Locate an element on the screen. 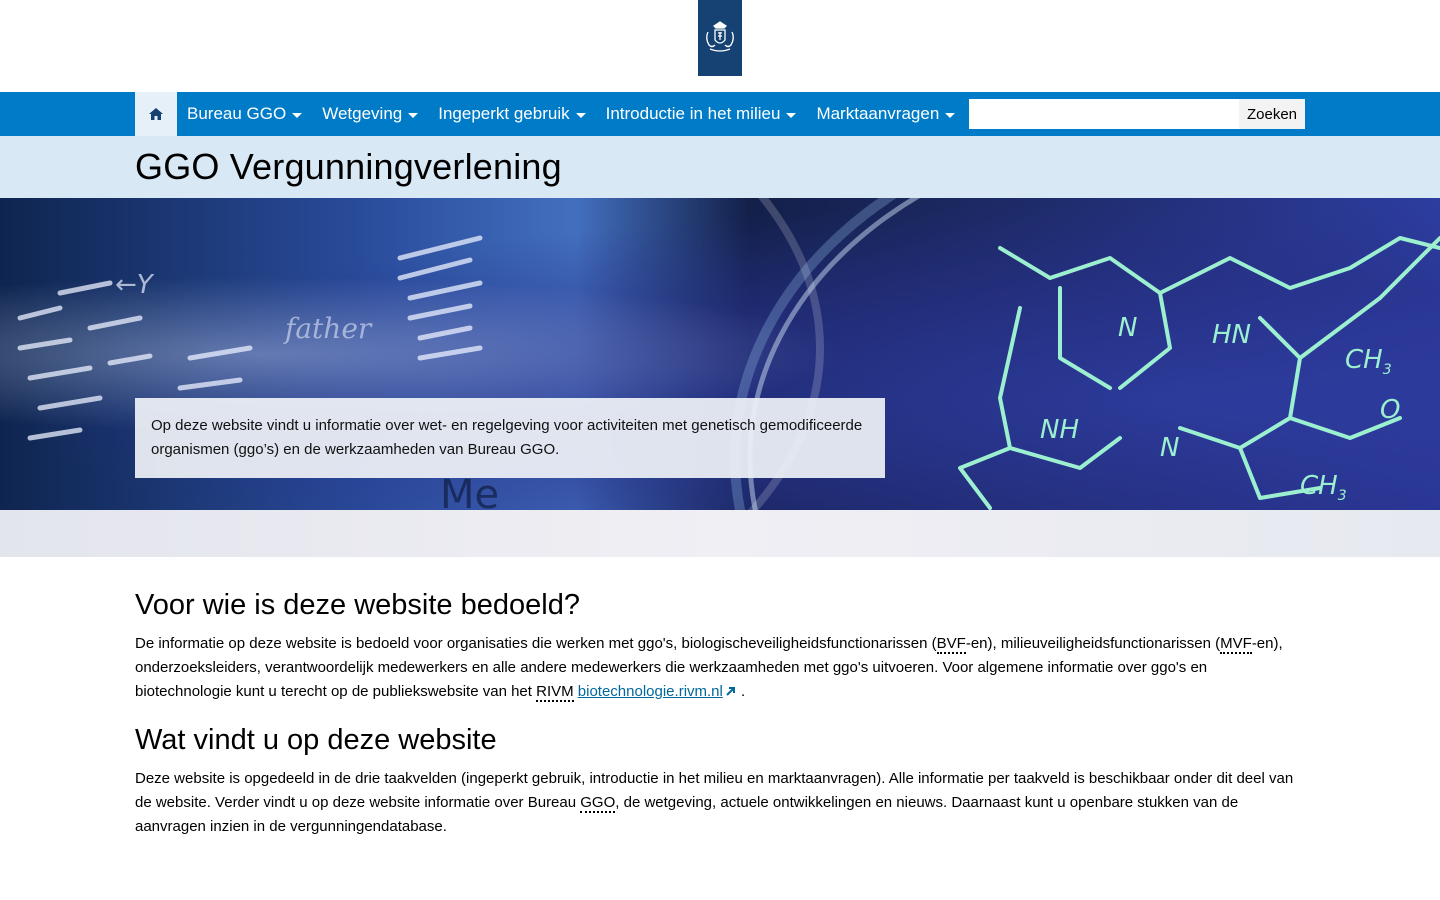  nav-item-ingeperkt-gebruik: Ingeperkt gebruik is located at coordinates (511, 114).